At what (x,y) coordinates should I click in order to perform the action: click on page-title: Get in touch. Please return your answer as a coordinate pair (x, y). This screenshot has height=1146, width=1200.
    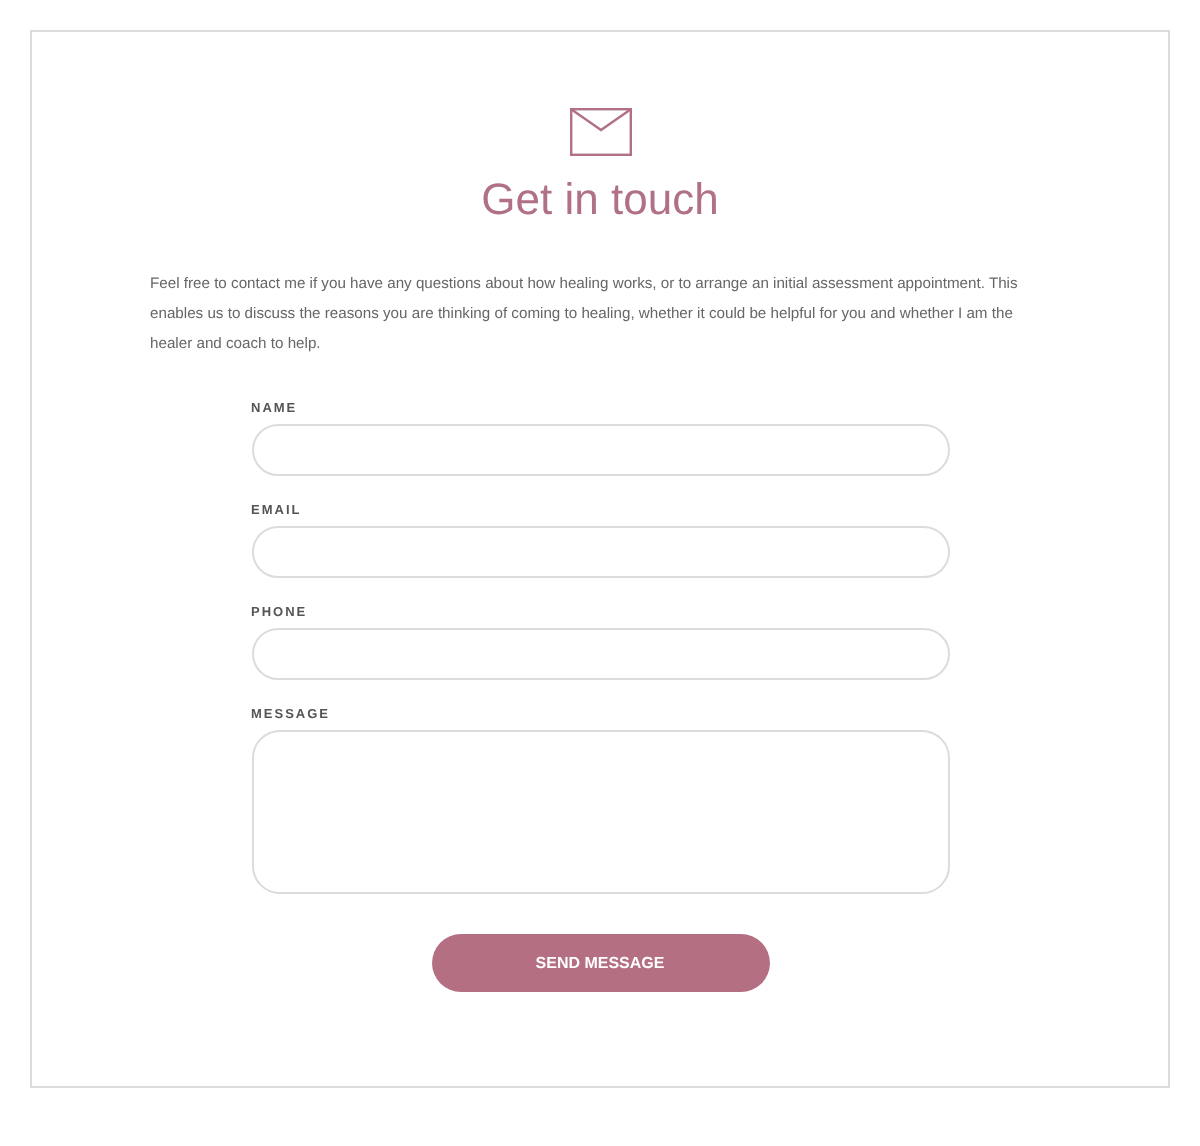
    Looking at the image, I should click on (600, 200).